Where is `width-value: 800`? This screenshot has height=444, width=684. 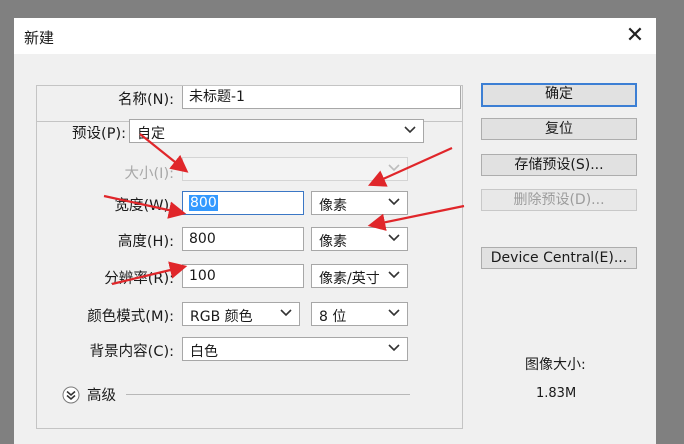
width-value: 800 is located at coordinates (203, 203).